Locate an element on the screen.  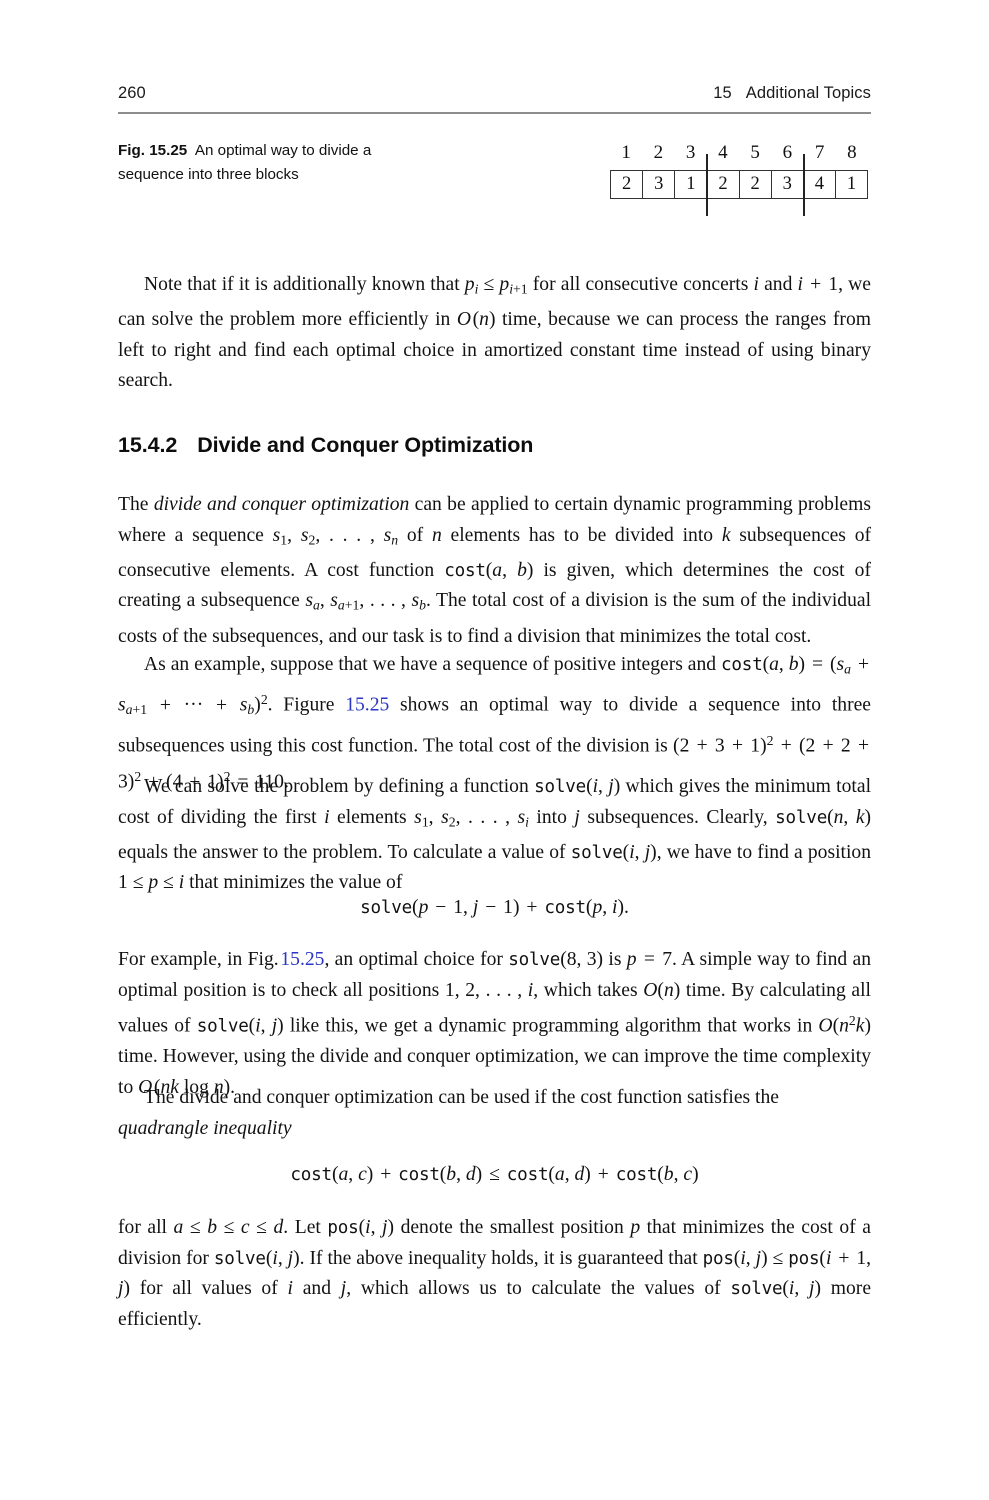
figure-index-cell: 5 is located at coordinates (755, 152).